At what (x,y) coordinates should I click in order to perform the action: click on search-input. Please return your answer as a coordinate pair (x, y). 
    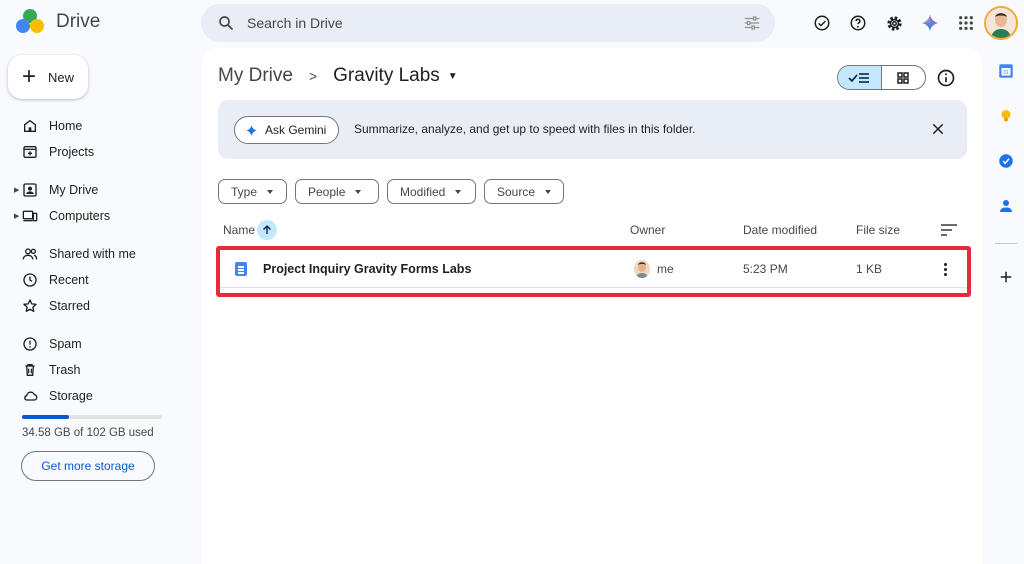
    Looking at the image, I should click on (482, 23).